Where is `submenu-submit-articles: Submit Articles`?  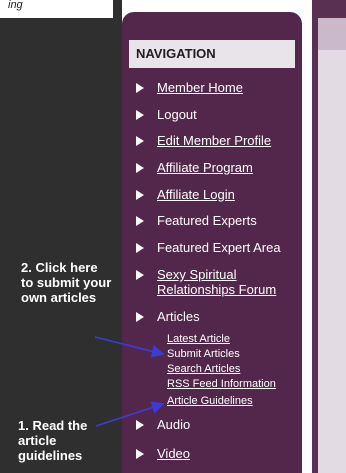 submenu-submit-articles: Submit Articles is located at coordinates (203, 354).